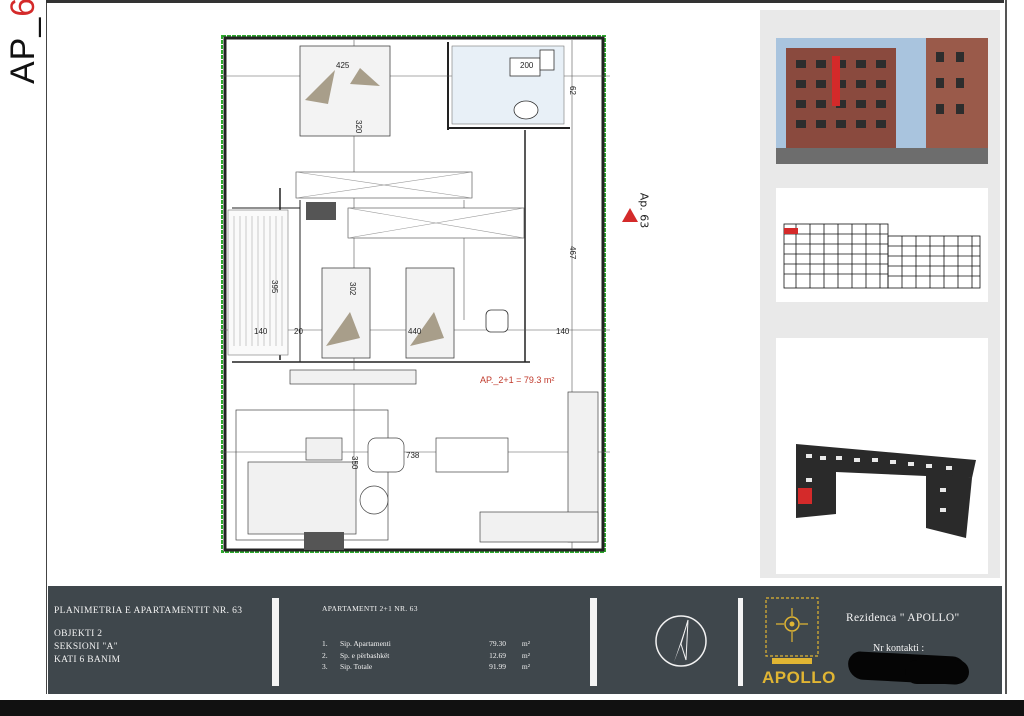 The width and height of the screenshot is (1024, 716). I want to click on stats-row: 2. Sp. e përbashkët 12.69 m², so click(432, 656).